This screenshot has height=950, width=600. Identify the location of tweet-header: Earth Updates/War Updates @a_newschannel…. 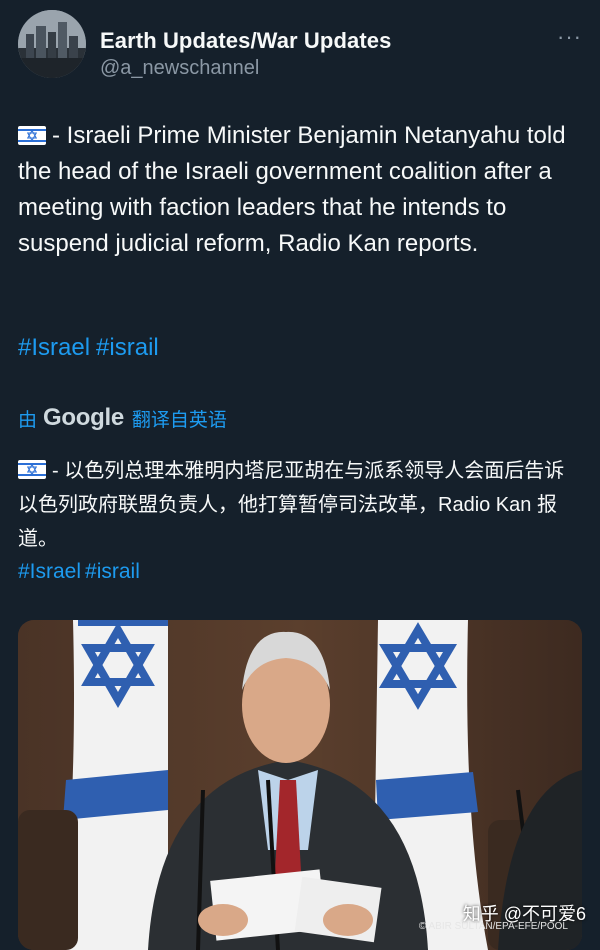
(300, 46).